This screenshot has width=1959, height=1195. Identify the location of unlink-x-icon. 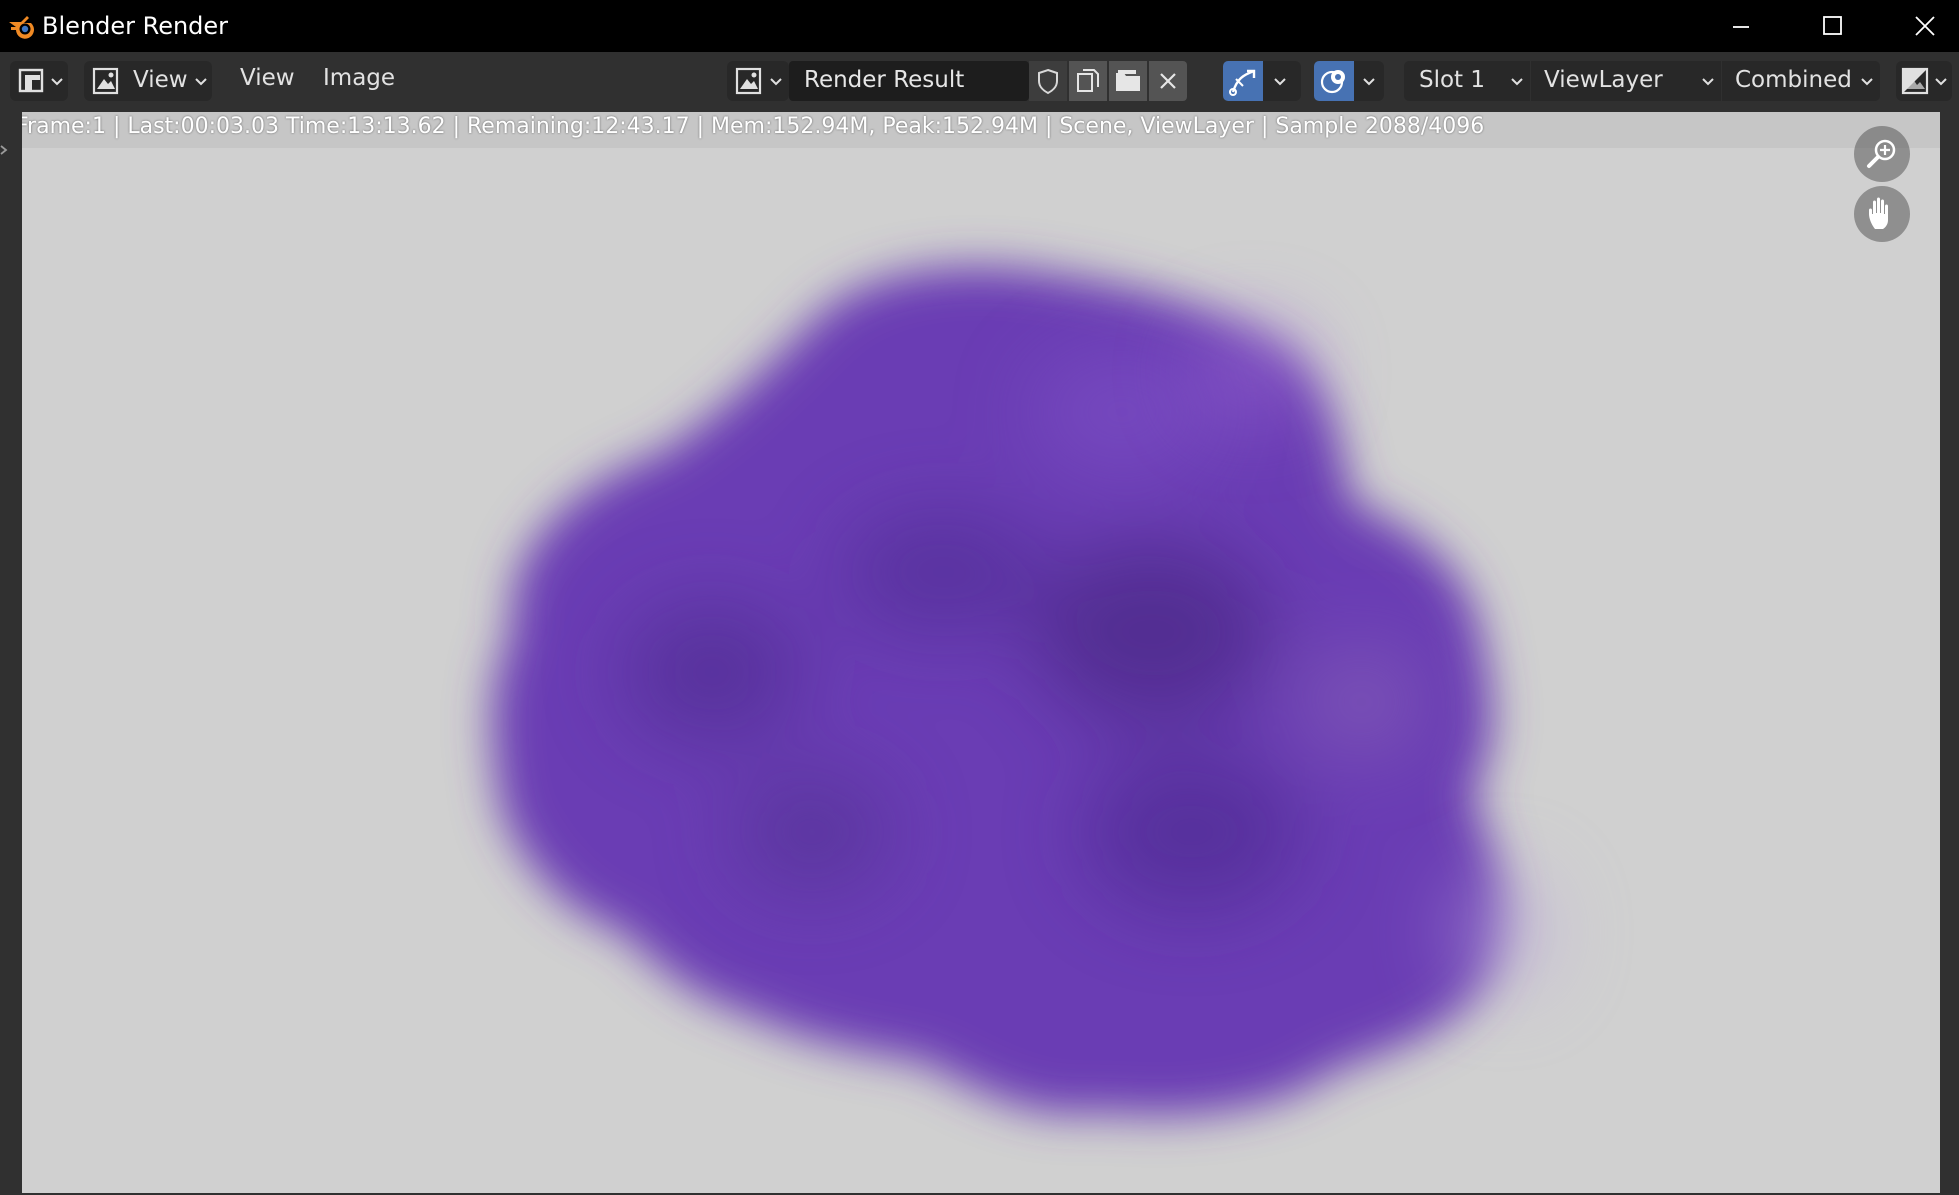
(1168, 81).